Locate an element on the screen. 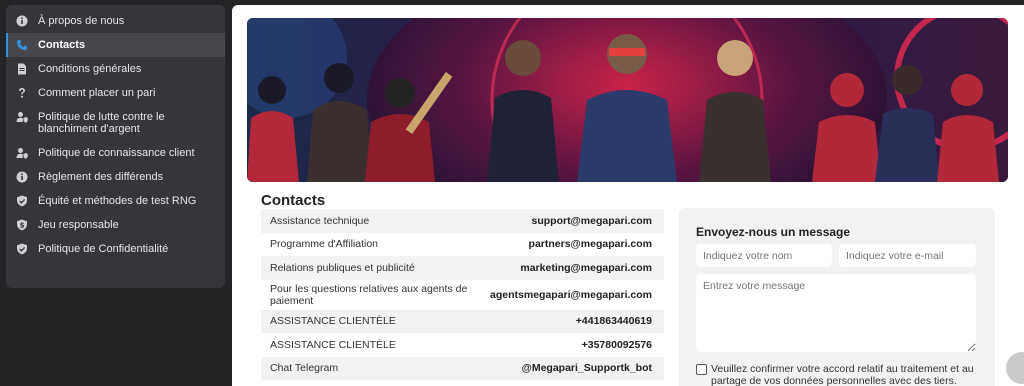  consent-checkbox is located at coordinates (701, 369).